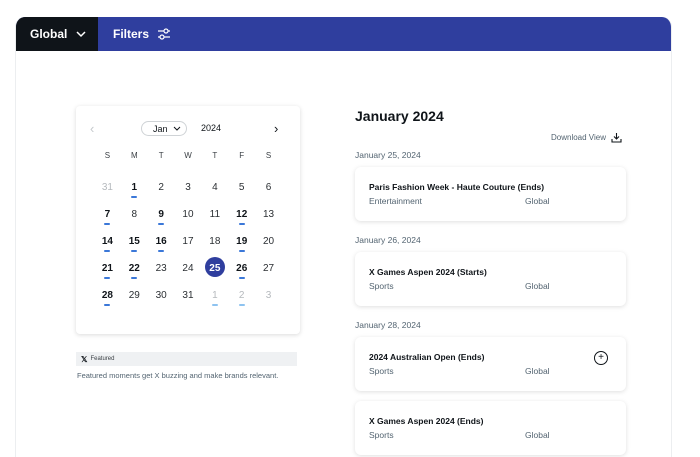  Describe the element at coordinates (616, 138) in the screenshot. I see `download-icon` at that location.